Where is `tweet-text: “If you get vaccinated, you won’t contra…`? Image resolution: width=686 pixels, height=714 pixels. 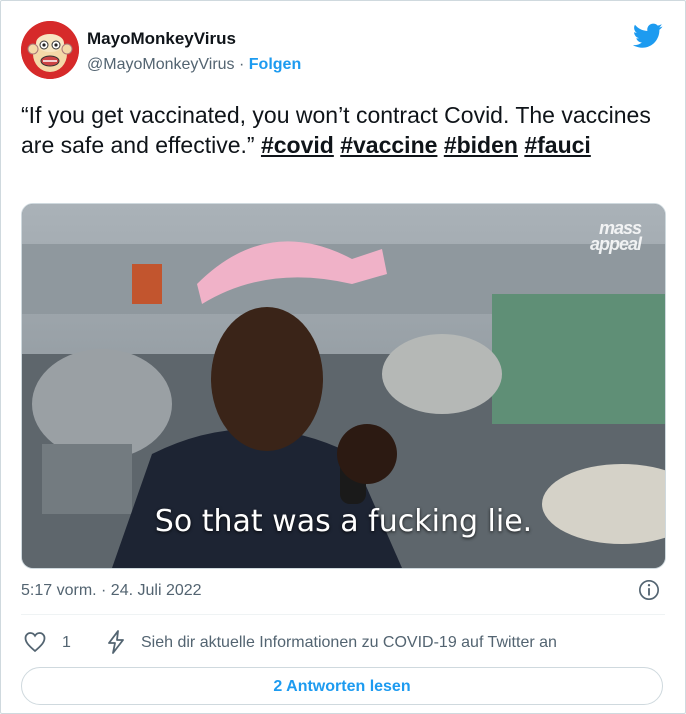
tweet-text: “If you get vaccinated, you won’t contra… is located at coordinates (341, 130).